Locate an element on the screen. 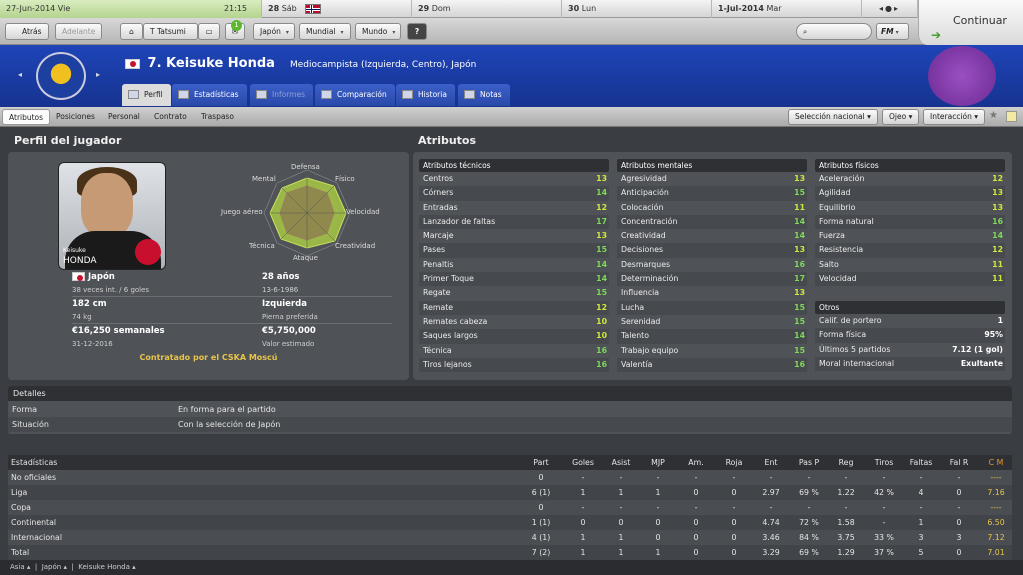 The width and height of the screenshot is (1023, 575). calendar-day: 29 Dom is located at coordinates (487, 9).